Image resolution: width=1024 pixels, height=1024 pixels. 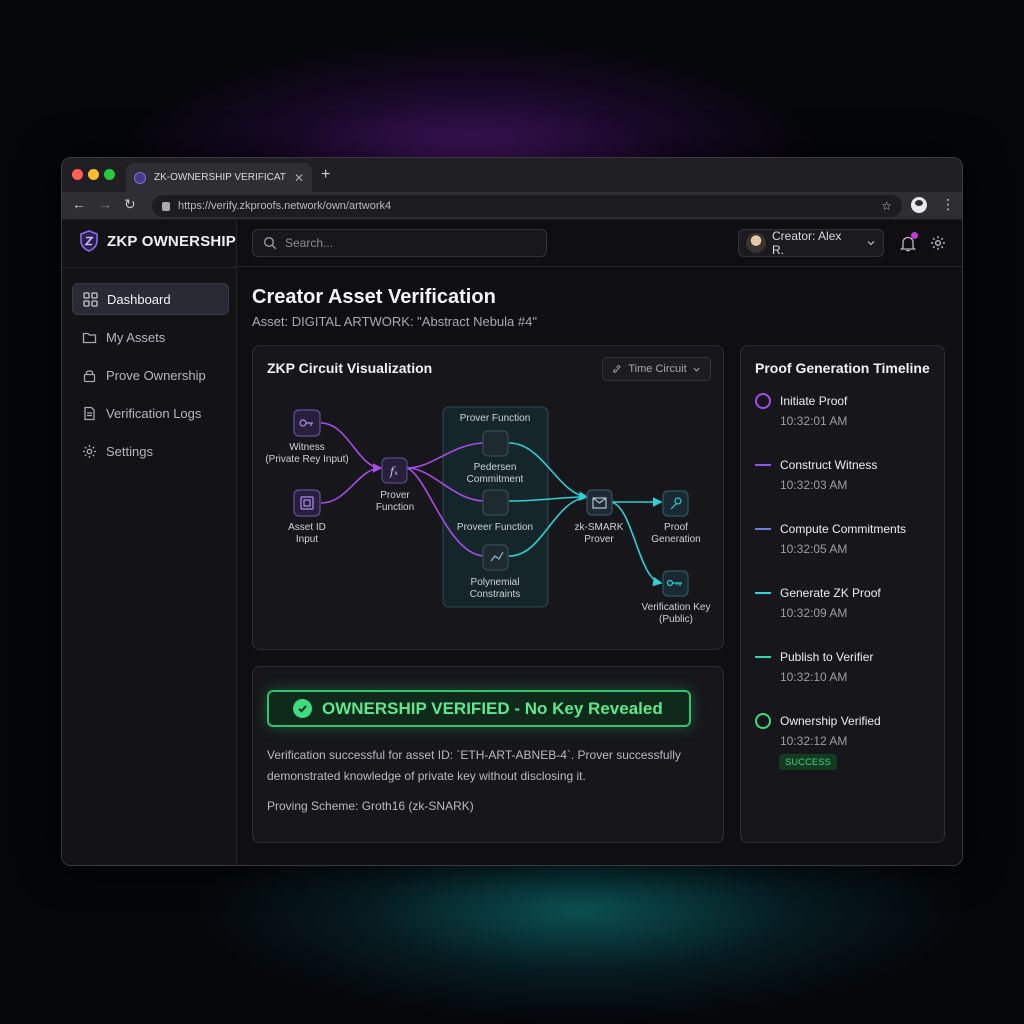 What do you see at coordinates (830, 593) in the screenshot?
I see `timeline-event-label: Generate ZK Proof` at bounding box center [830, 593].